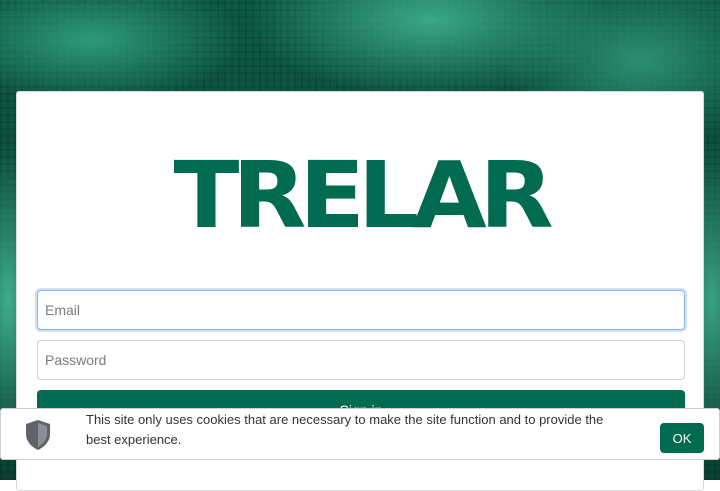 The height and width of the screenshot is (491, 720). What do you see at coordinates (682, 438) in the screenshot?
I see `cookie-ok-button: OK` at bounding box center [682, 438].